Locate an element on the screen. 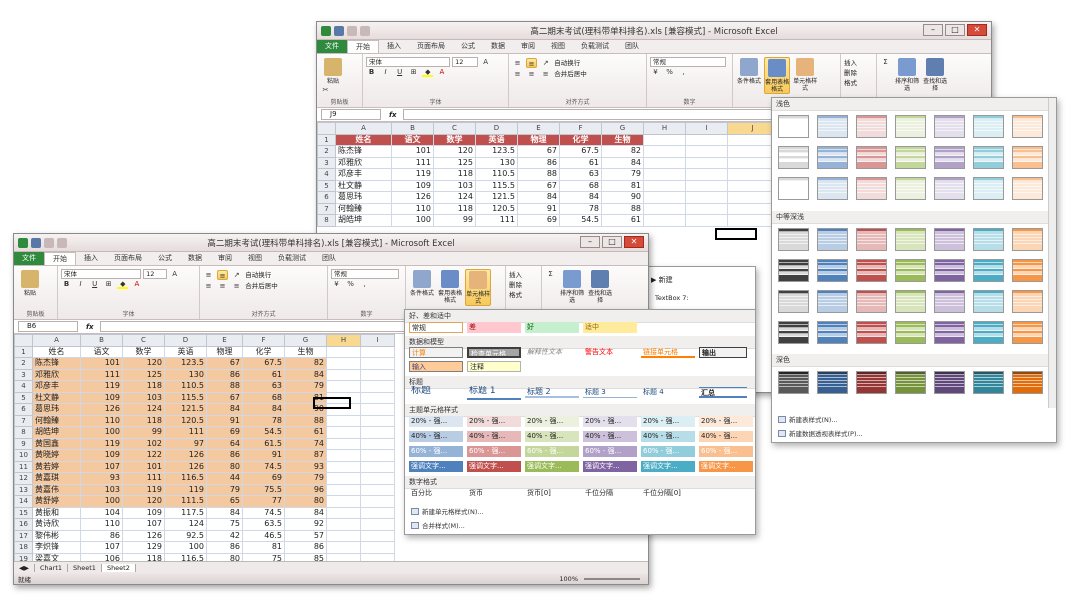 The height and width of the screenshot is (608, 1080). data-cell: 54.5 is located at coordinates (580, 220).